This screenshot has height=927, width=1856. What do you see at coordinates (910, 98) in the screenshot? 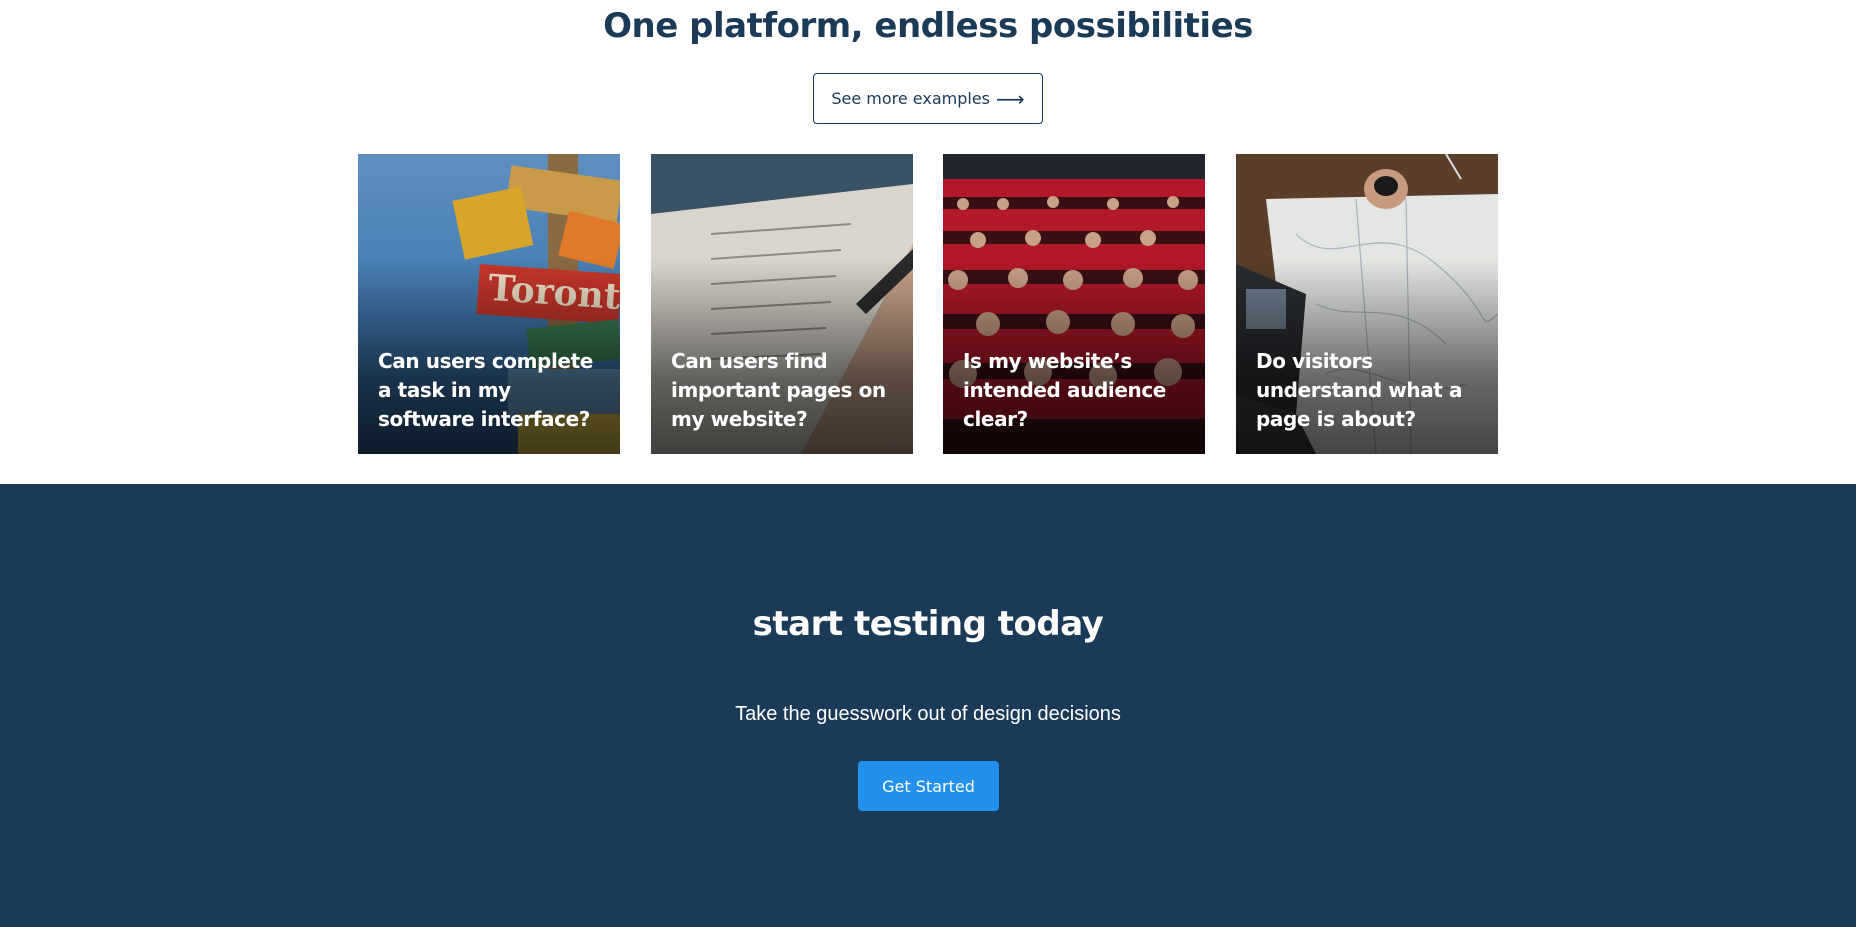
I see `see-more-examples-label: See more examples` at bounding box center [910, 98].